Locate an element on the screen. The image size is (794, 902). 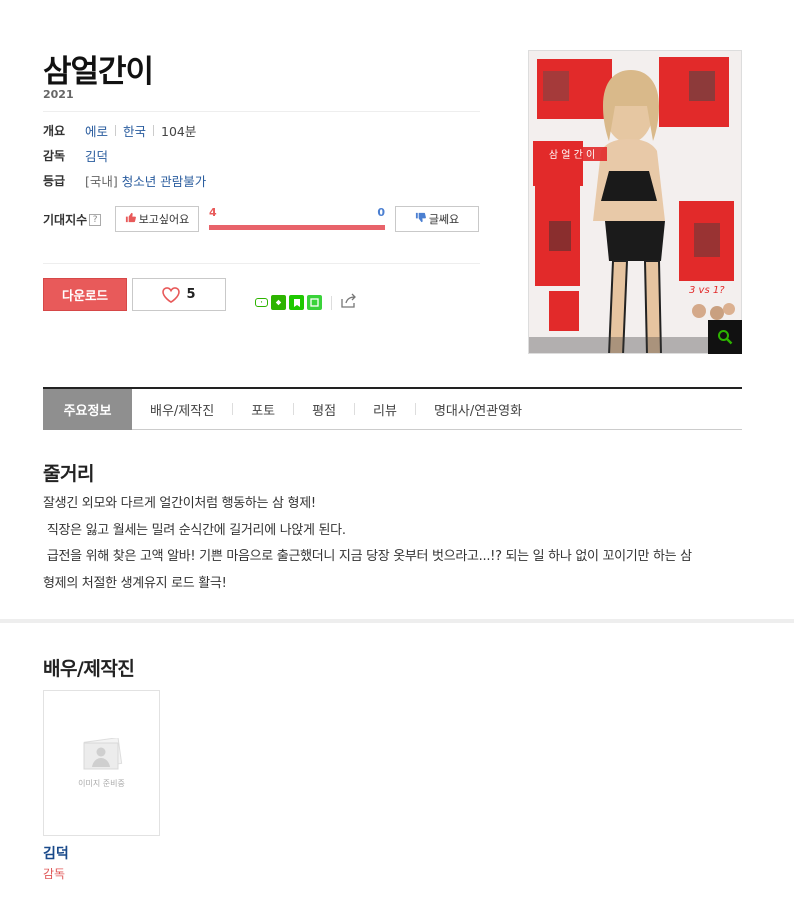
user-placeholder-icon is located at coordinates (102, 753).